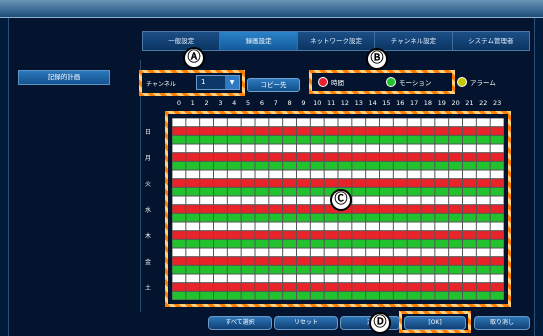 The image size is (543, 336). What do you see at coordinates (273, 85) in the screenshot?
I see `copy-to-button: コピー先` at bounding box center [273, 85].